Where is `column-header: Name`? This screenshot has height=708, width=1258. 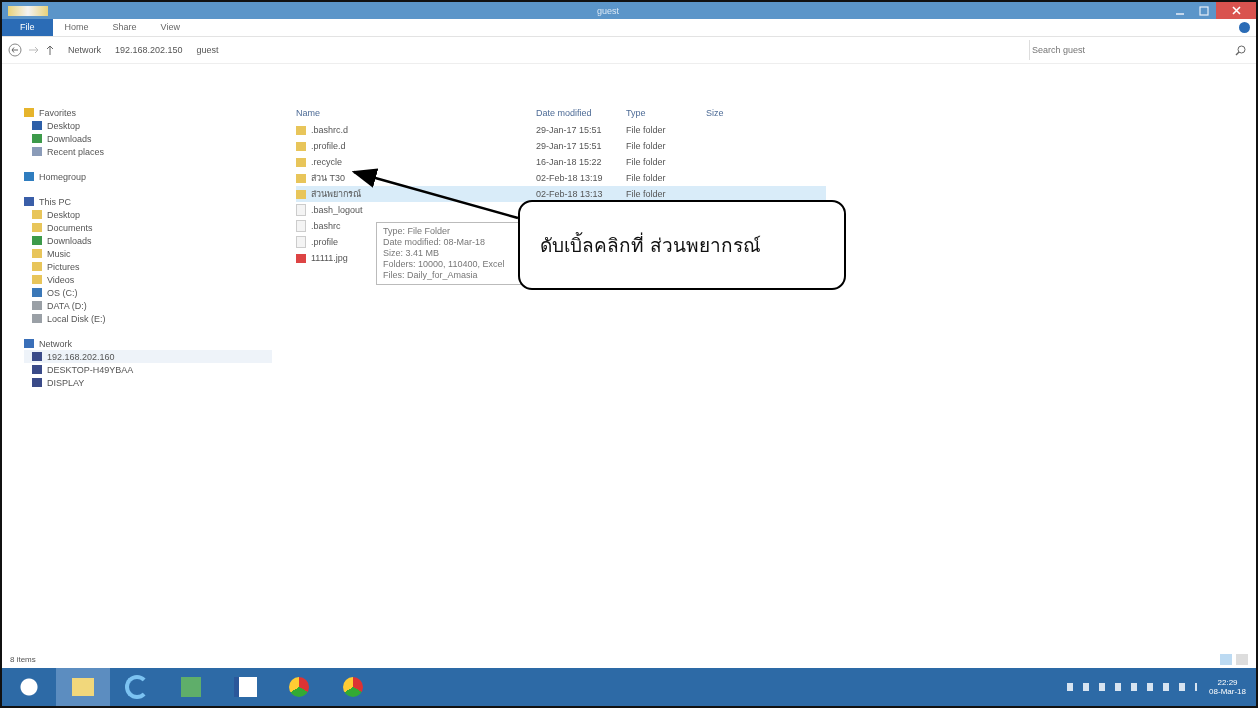 column-header: Name is located at coordinates (416, 113).